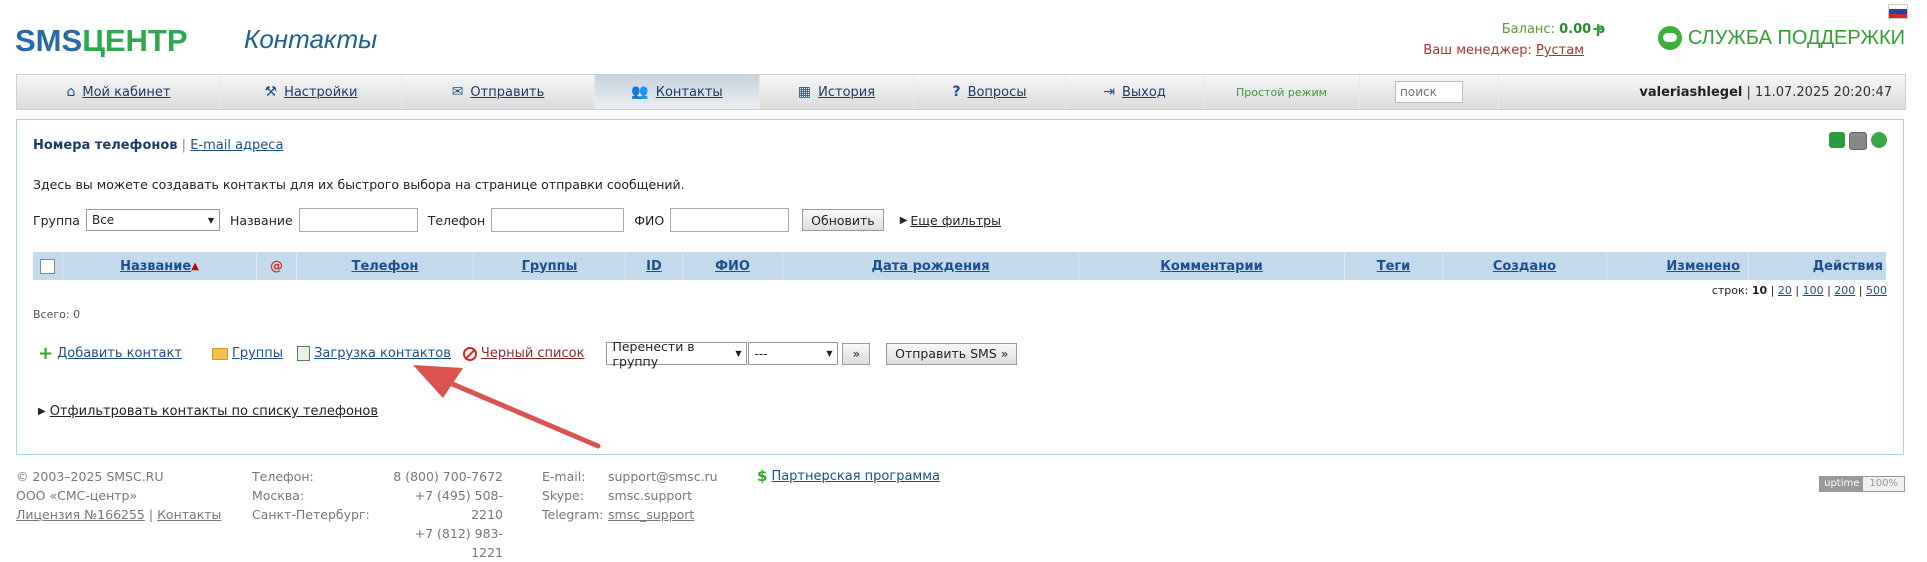 This screenshot has width=1927, height=562. I want to click on refresh-button: Обновить, so click(843, 220).